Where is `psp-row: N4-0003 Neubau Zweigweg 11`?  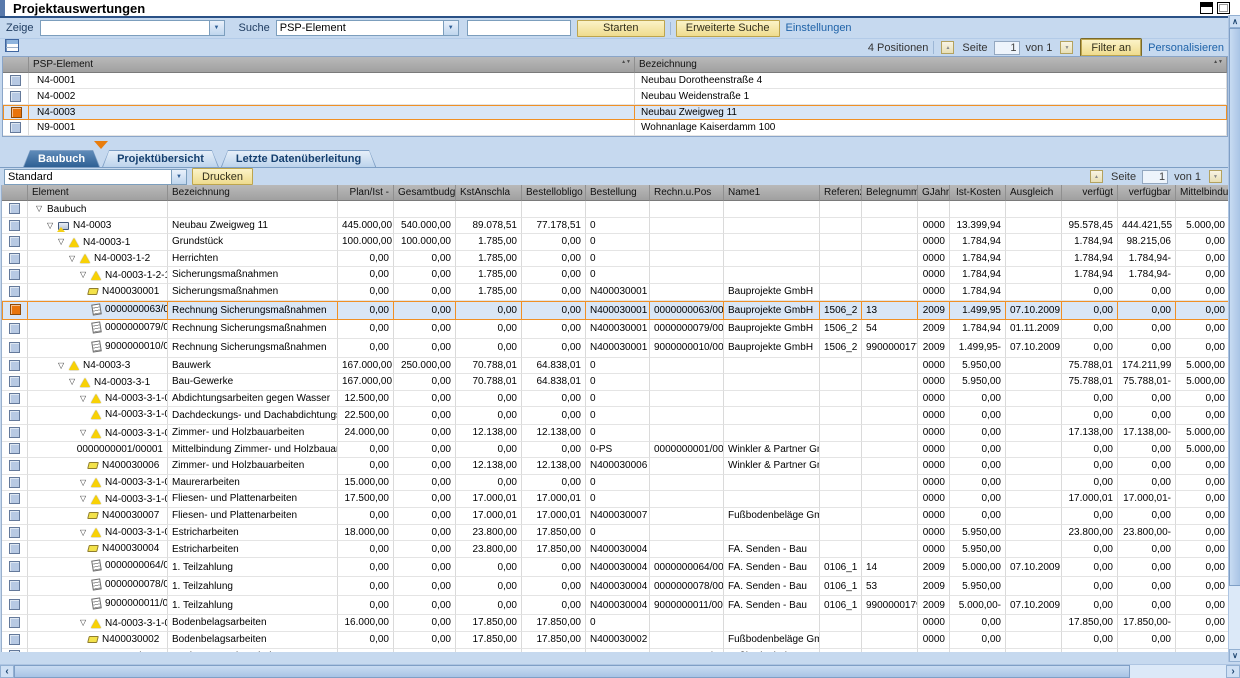
psp-row: N4-0003 Neubau Zweigweg 11 is located at coordinates (615, 112).